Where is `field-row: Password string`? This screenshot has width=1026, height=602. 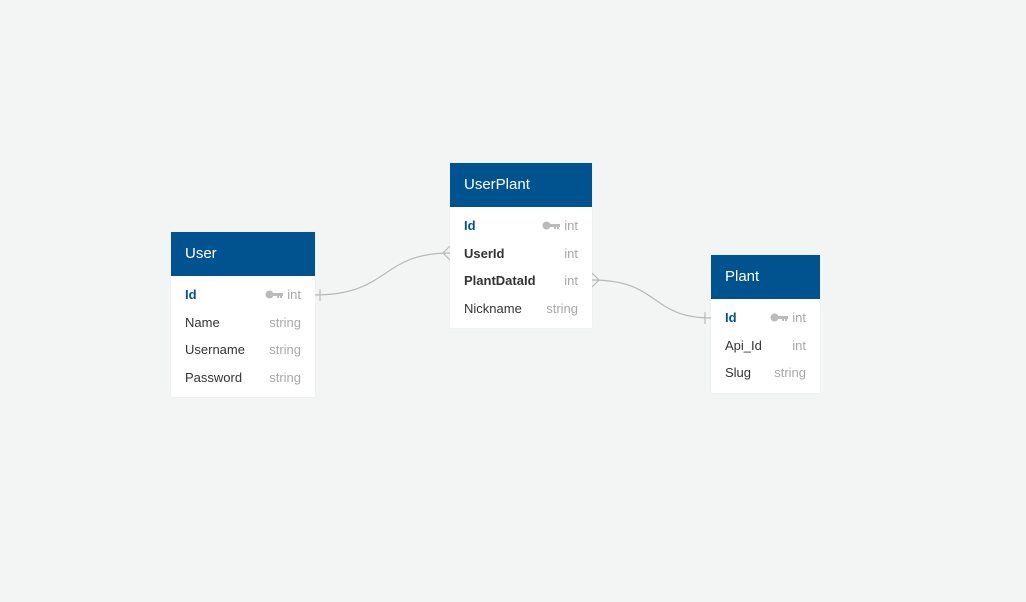
field-row: Password string is located at coordinates (243, 378).